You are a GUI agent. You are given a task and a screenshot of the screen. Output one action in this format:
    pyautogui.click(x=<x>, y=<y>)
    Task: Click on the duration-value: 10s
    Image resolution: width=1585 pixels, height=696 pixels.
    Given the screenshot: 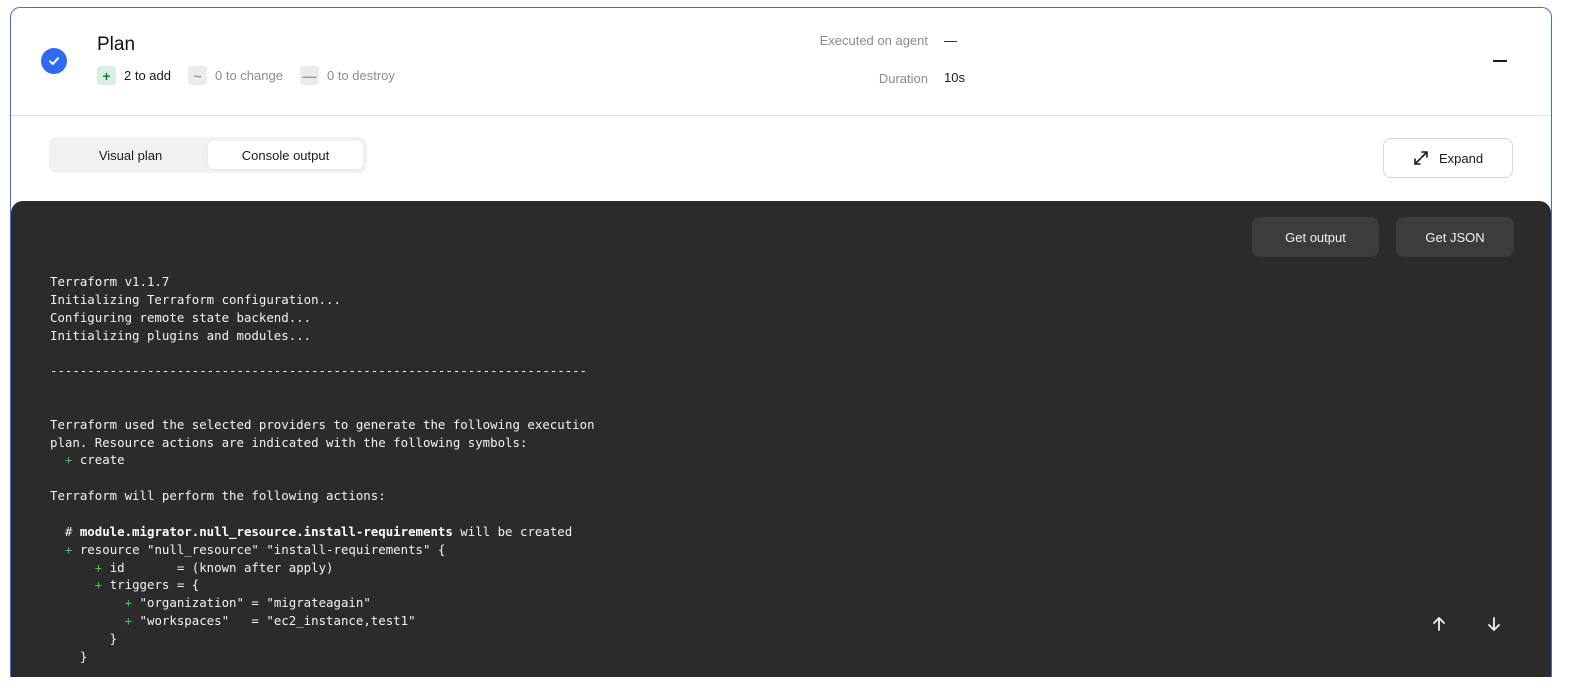 What is the action you would take?
    pyautogui.click(x=954, y=77)
    